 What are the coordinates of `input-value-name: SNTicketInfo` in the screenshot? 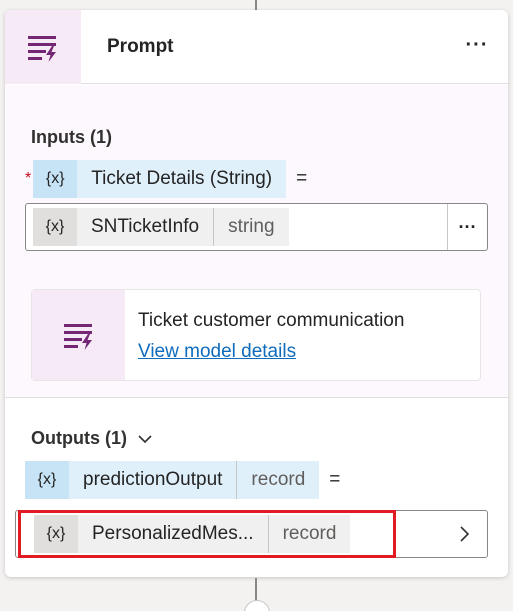 It's located at (145, 226).